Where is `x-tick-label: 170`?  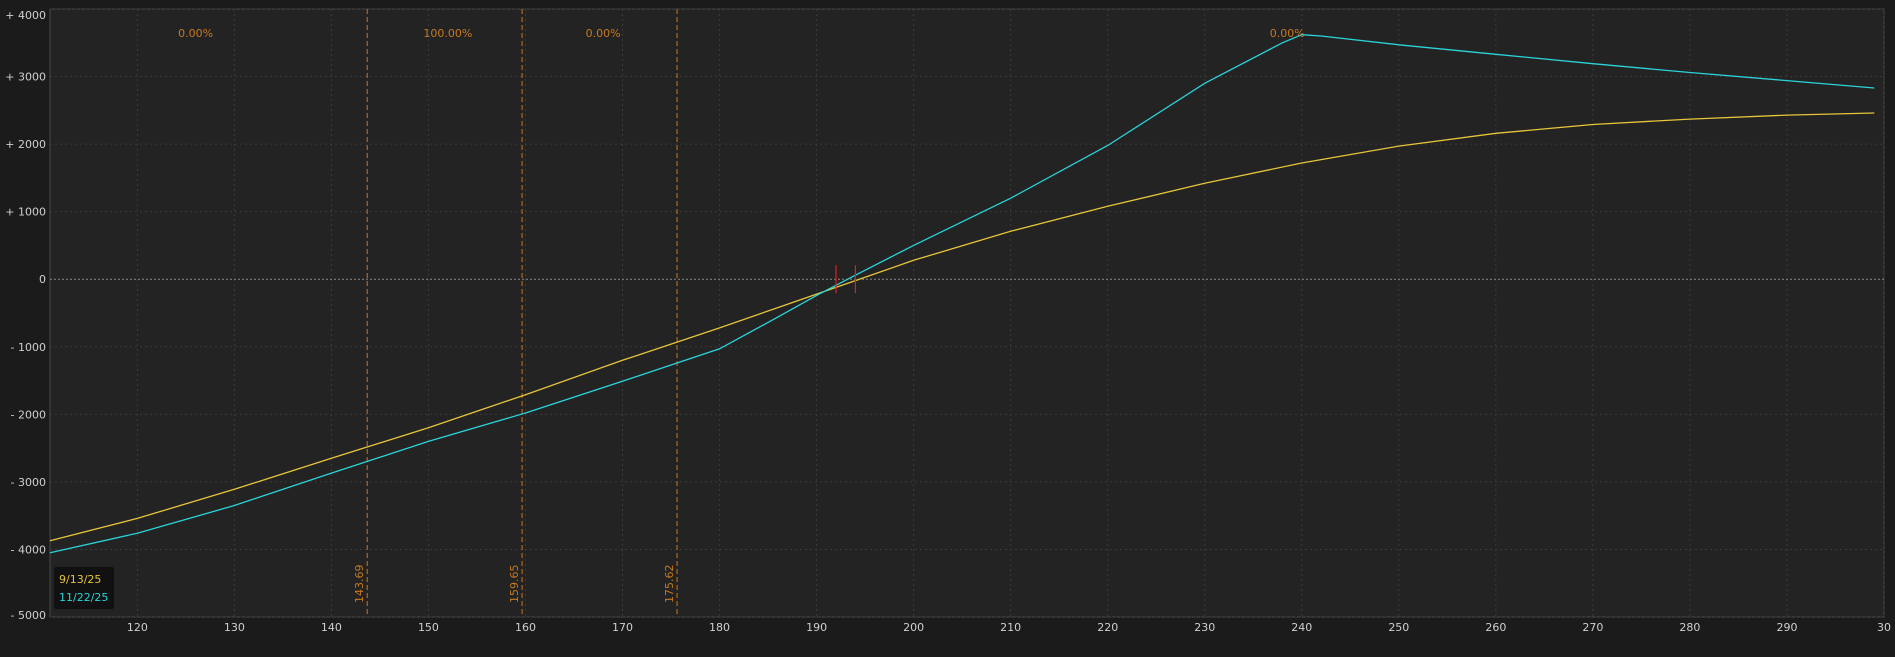
x-tick-label: 170 is located at coordinates (622, 627).